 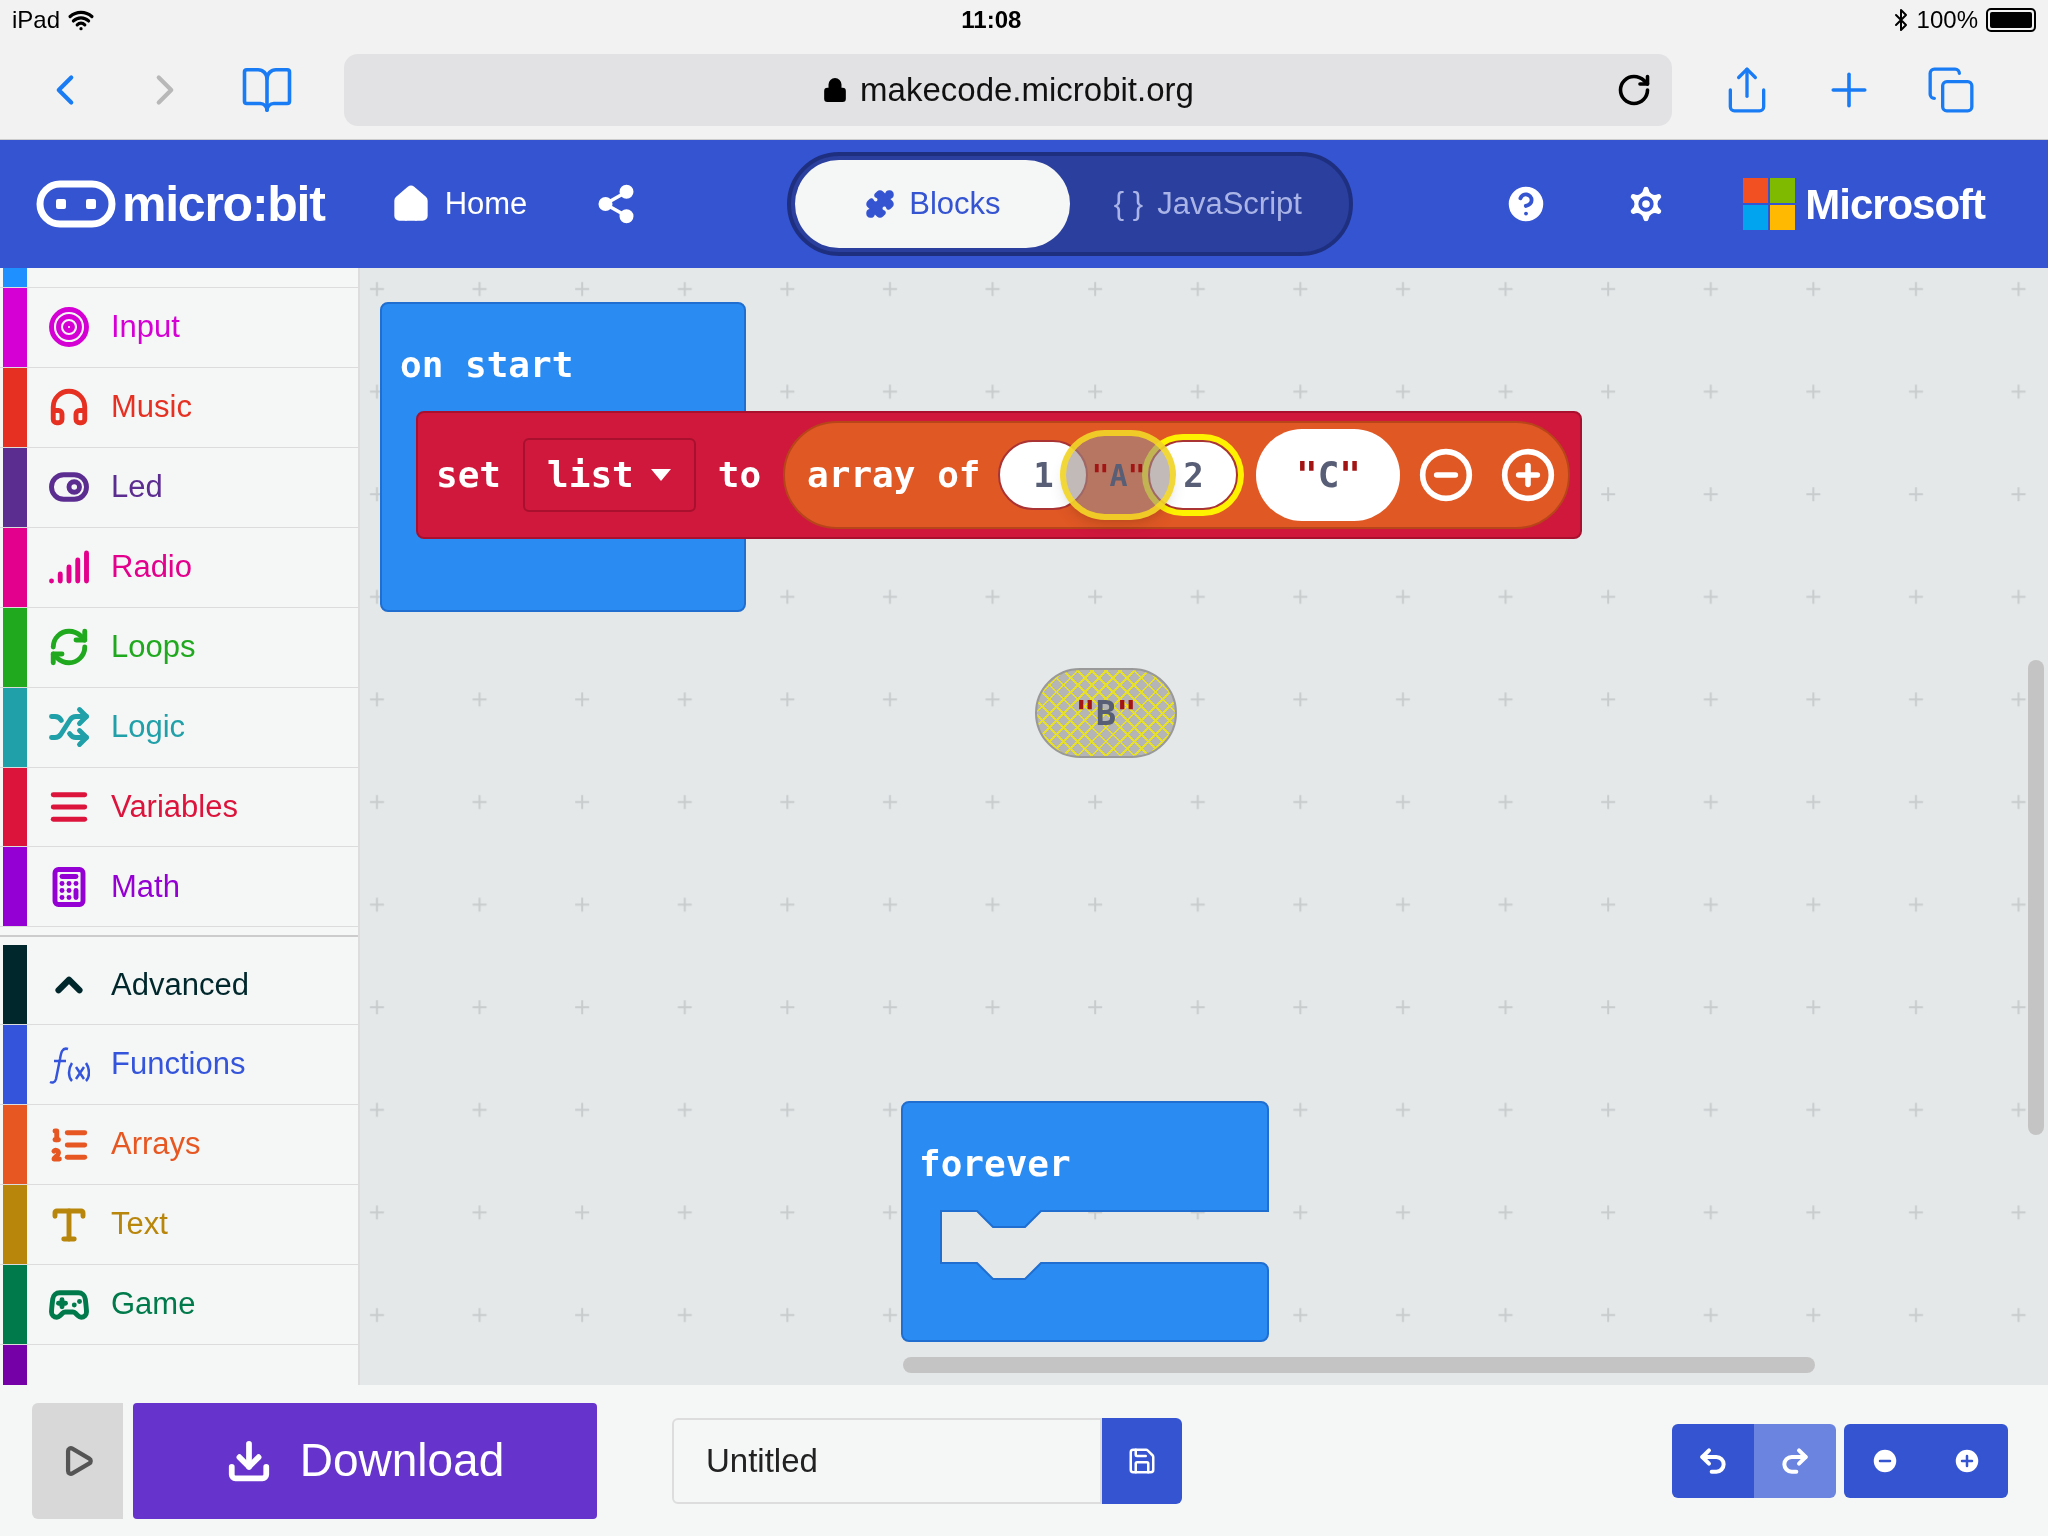 I want to click on category-label: Advanced, so click(x=180, y=984).